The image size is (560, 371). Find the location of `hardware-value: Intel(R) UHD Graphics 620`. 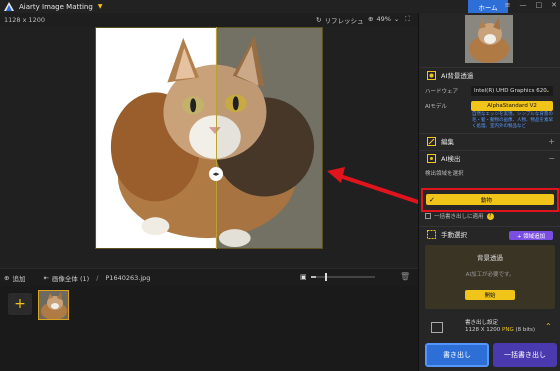

hardware-value: Intel(R) UHD Graphics 620 is located at coordinates (510, 91).